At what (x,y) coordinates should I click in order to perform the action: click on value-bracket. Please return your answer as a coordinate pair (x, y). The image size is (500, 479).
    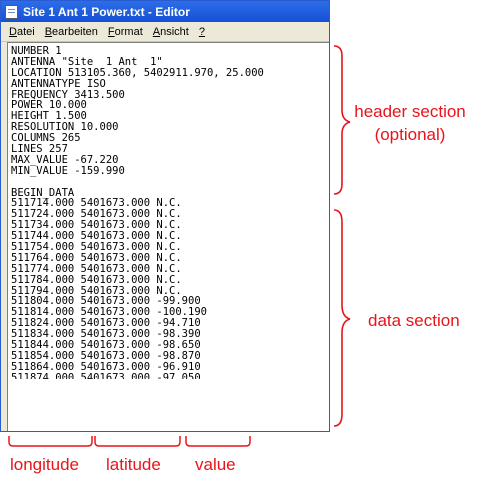
    Looking at the image, I should click on (218, 441).